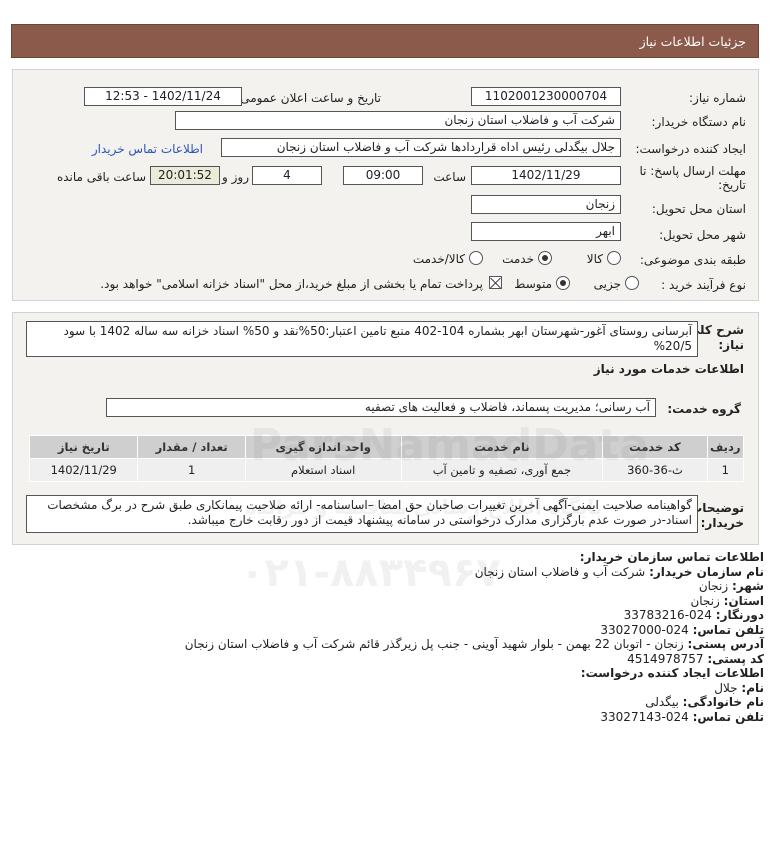 This screenshot has width=770, height=845. What do you see at coordinates (732, 185) in the screenshot?
I see `deadline-date-label: تاریخ:` at bounding box center [732, 185].